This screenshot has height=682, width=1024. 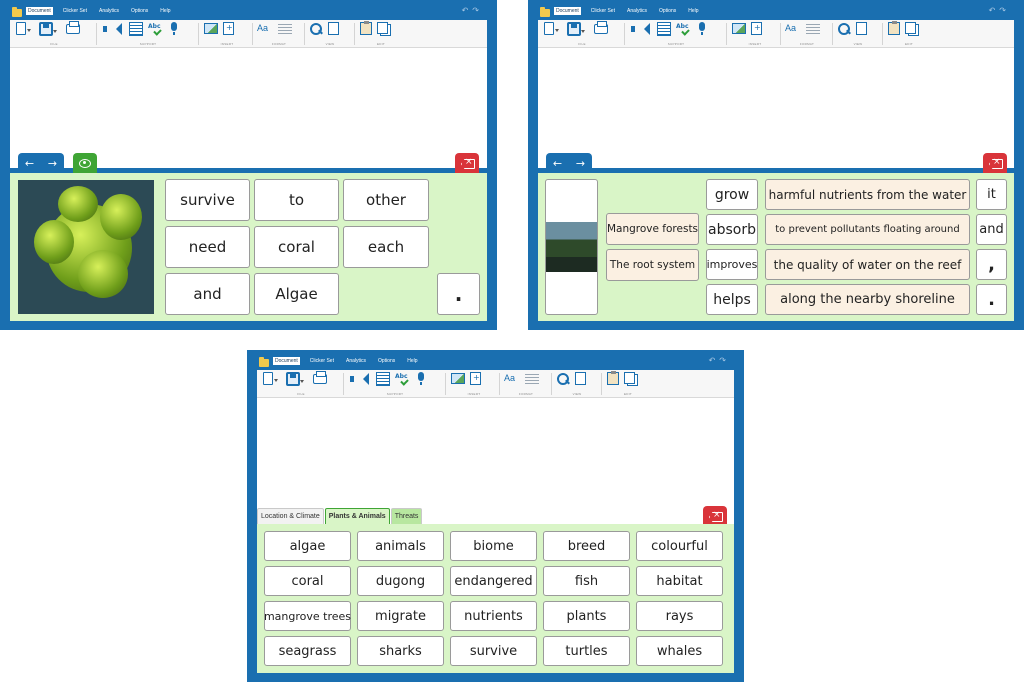 I want to click on word-cell: sharks, so click(x=400, y=651).